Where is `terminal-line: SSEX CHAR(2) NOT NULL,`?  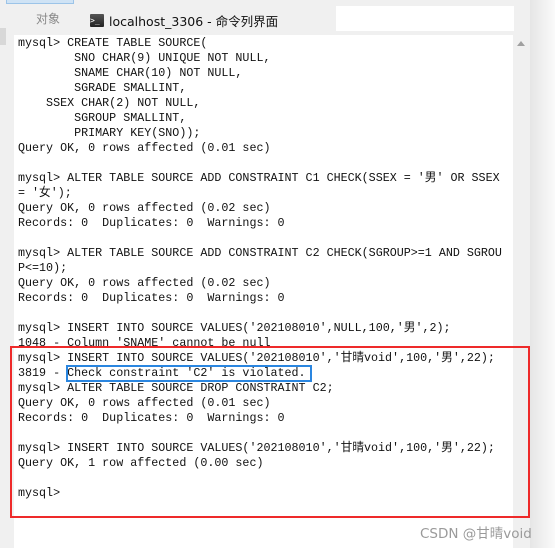
terminal-line: SSEX CHAR(2) NOT NULL, is located at coordinates (109, 103).